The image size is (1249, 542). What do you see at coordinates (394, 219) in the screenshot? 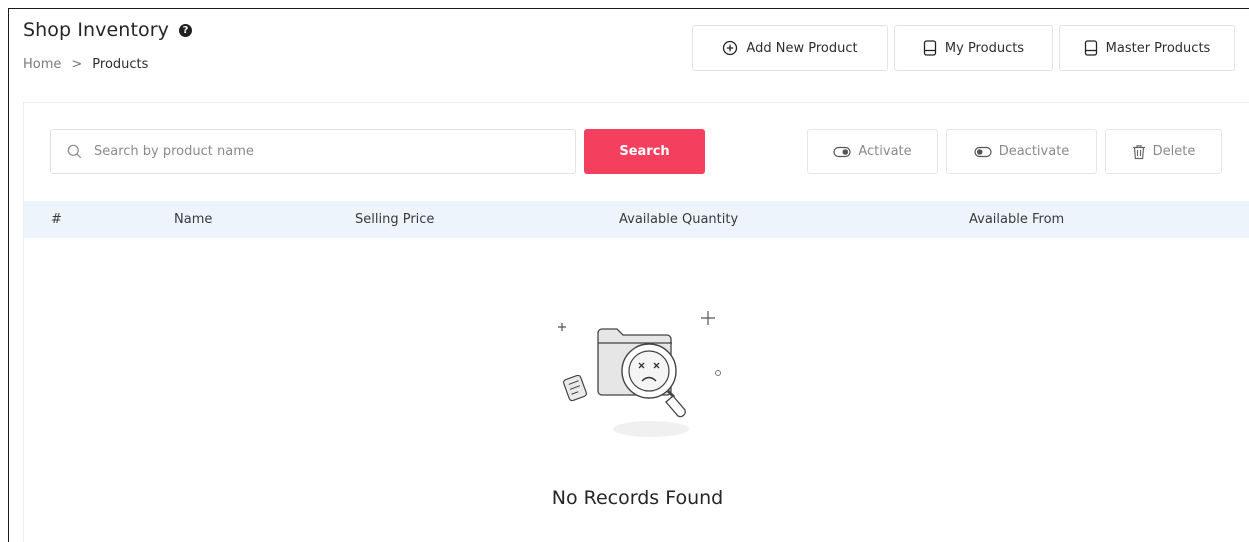
I see `column-header-selling-price: Selling Price` at bounding box center [394, 219].